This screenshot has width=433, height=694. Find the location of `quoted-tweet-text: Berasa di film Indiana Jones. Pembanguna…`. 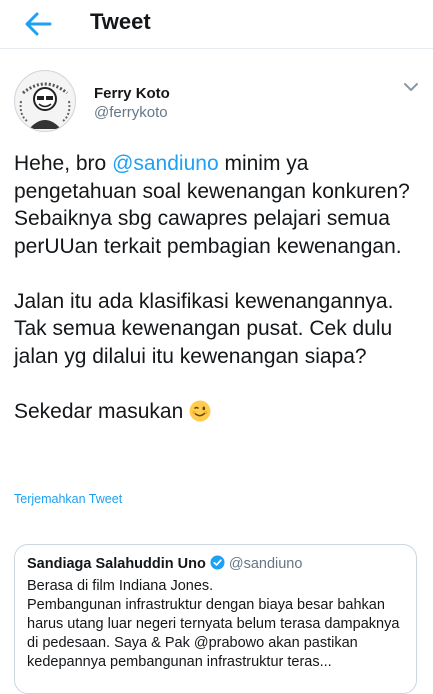

quoted-tweet-text: Berasa di film Indiana Jones. Pembanguna… is located at coordinates (213, 624).